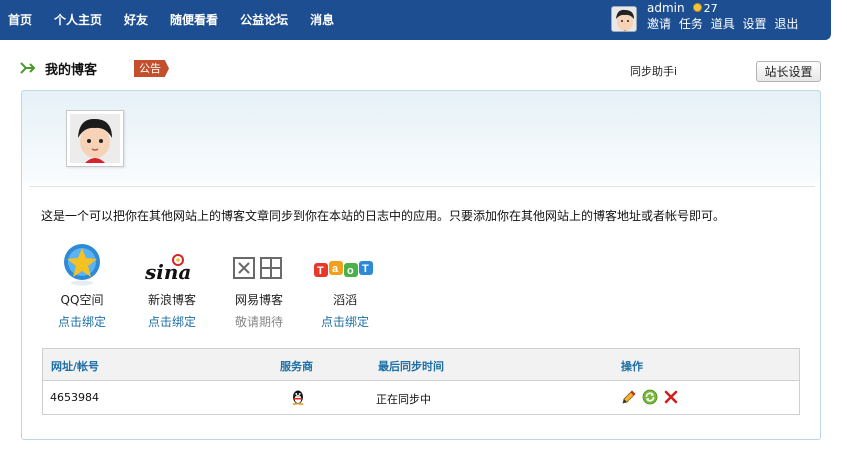 This screenshot has height=449, width=847. What do you see at coordinates (71, 70) in the screenshot?
I see `page-title: 我的博客` at bounding box center [71, 70].